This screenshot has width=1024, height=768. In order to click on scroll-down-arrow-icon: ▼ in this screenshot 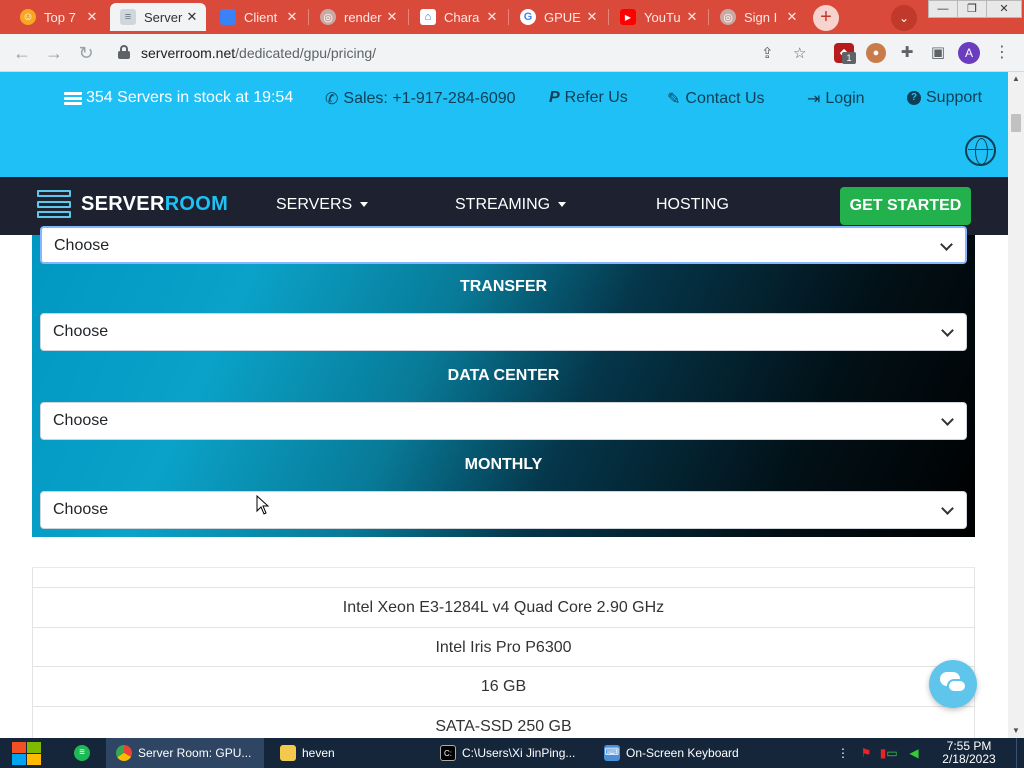, I will do `click(1016, 731)`.